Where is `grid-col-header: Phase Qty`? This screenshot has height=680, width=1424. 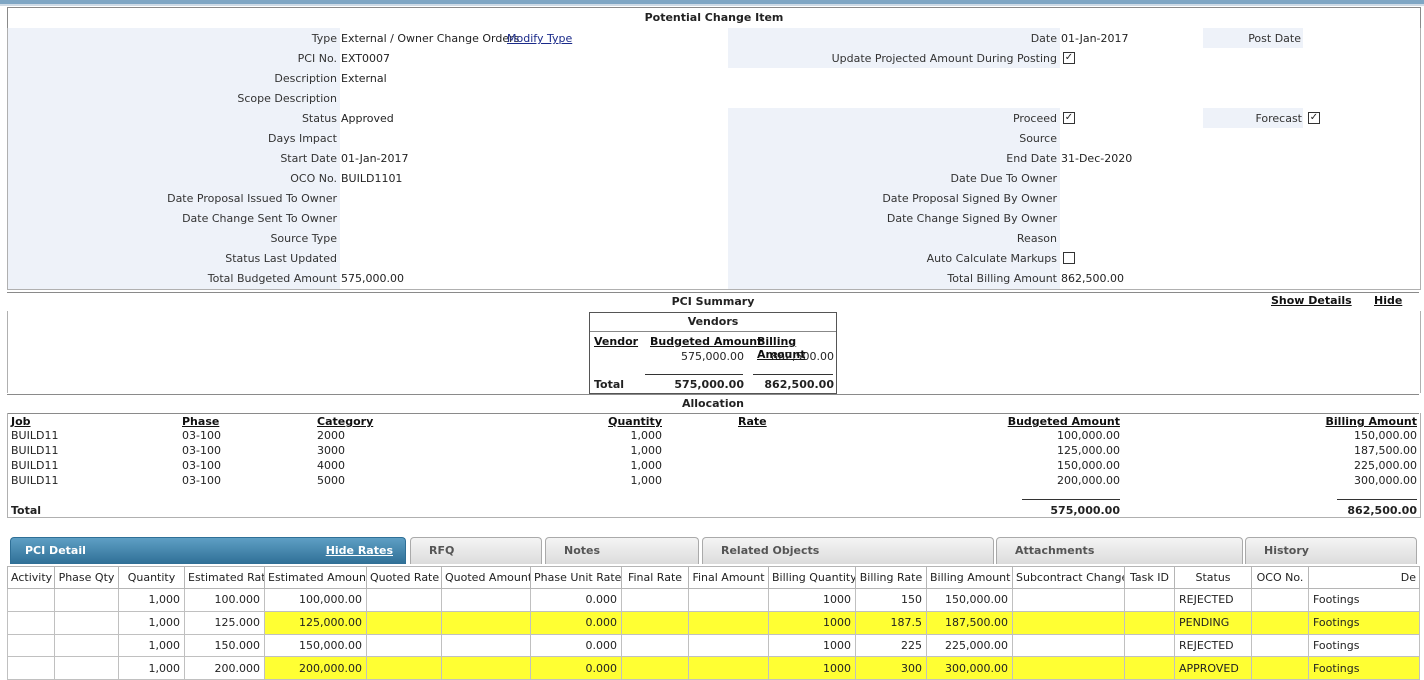
grid-col-header: Phase Qty is located at coordinates (86, 577).